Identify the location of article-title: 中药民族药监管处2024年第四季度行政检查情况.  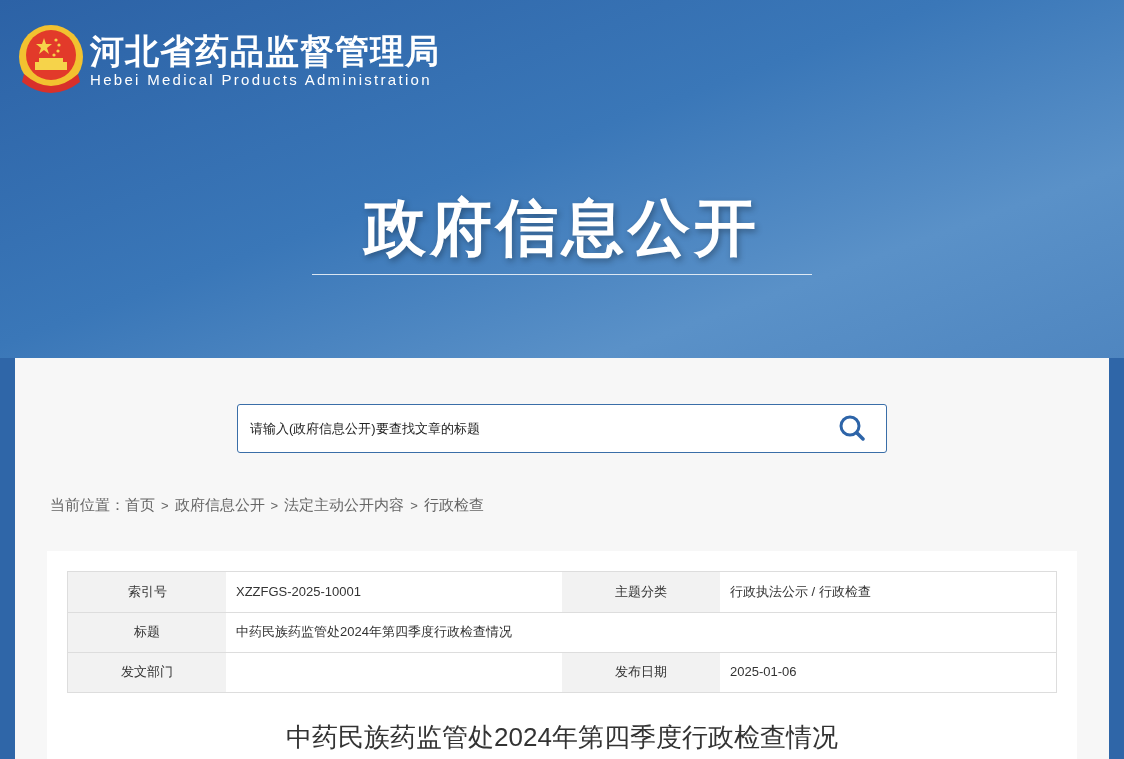
(562, 737).